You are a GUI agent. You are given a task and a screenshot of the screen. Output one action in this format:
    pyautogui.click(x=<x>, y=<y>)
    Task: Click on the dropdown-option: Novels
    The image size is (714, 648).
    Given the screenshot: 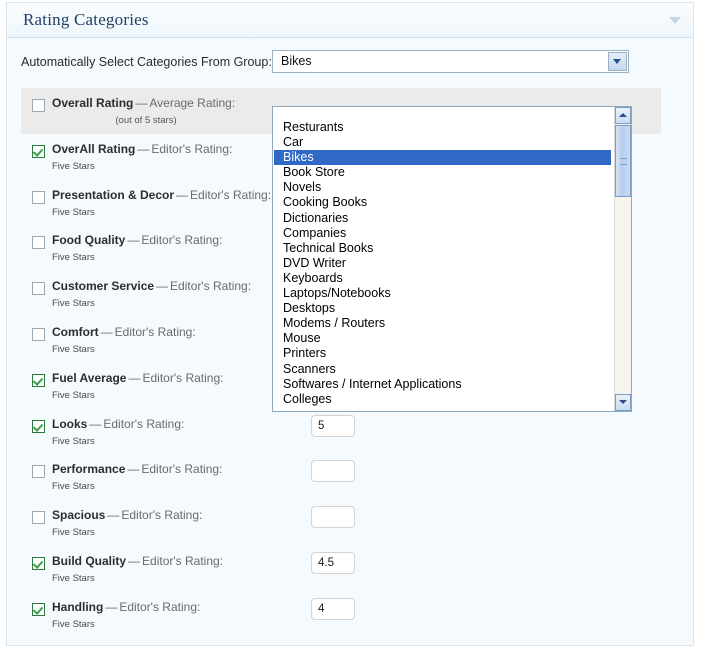 What is the action you would take?
    pyautogui.click(x=442, y=187)
    